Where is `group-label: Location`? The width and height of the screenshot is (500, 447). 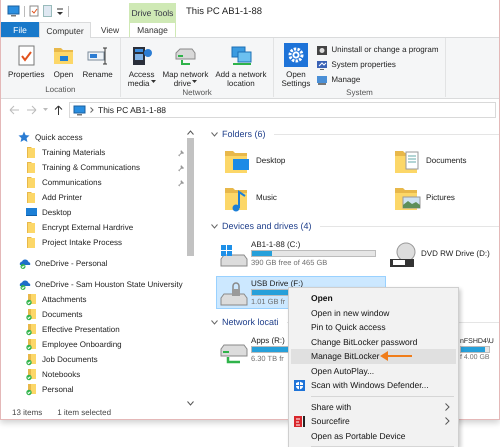
group-label: Location is located at coordinates (60, 90).